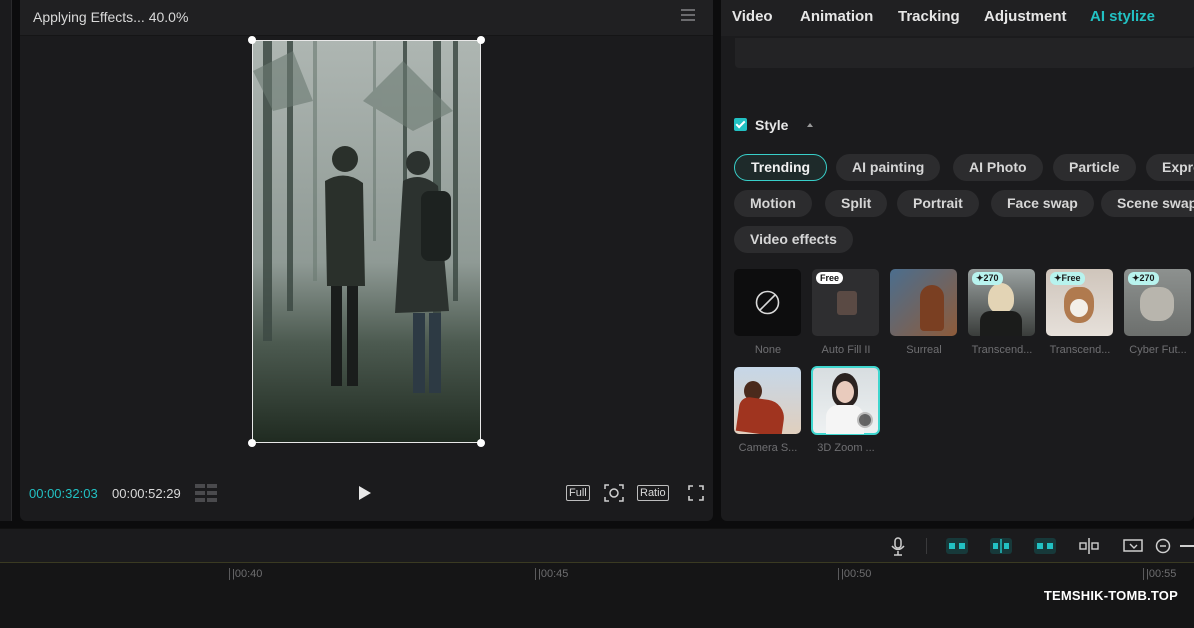 This screenshot has height=628, width=1194. What do you see at coordinates (146, 493) in the screenshot?
I see `total-timecode: 00:00:52:29` at bounding box center [146, 493].